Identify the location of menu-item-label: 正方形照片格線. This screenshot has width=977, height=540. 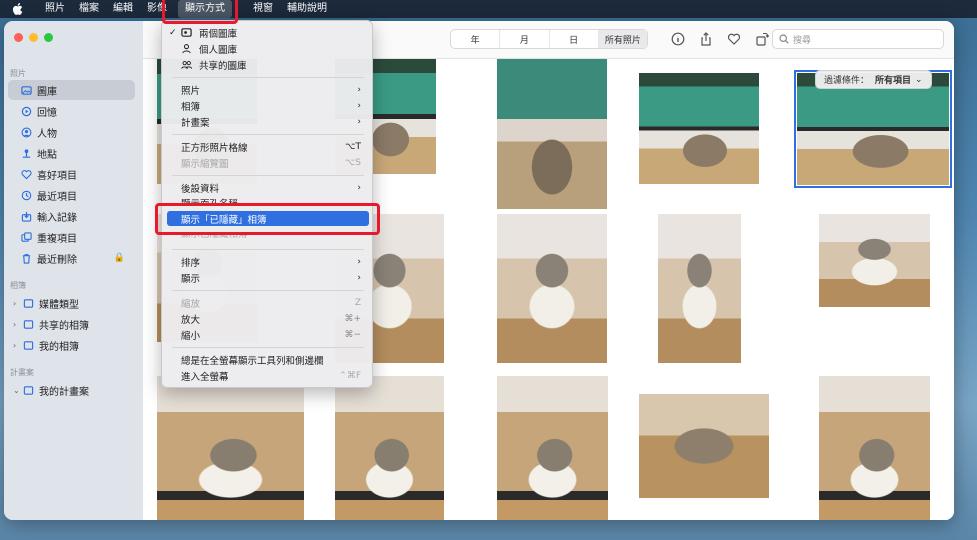
(214, 148).